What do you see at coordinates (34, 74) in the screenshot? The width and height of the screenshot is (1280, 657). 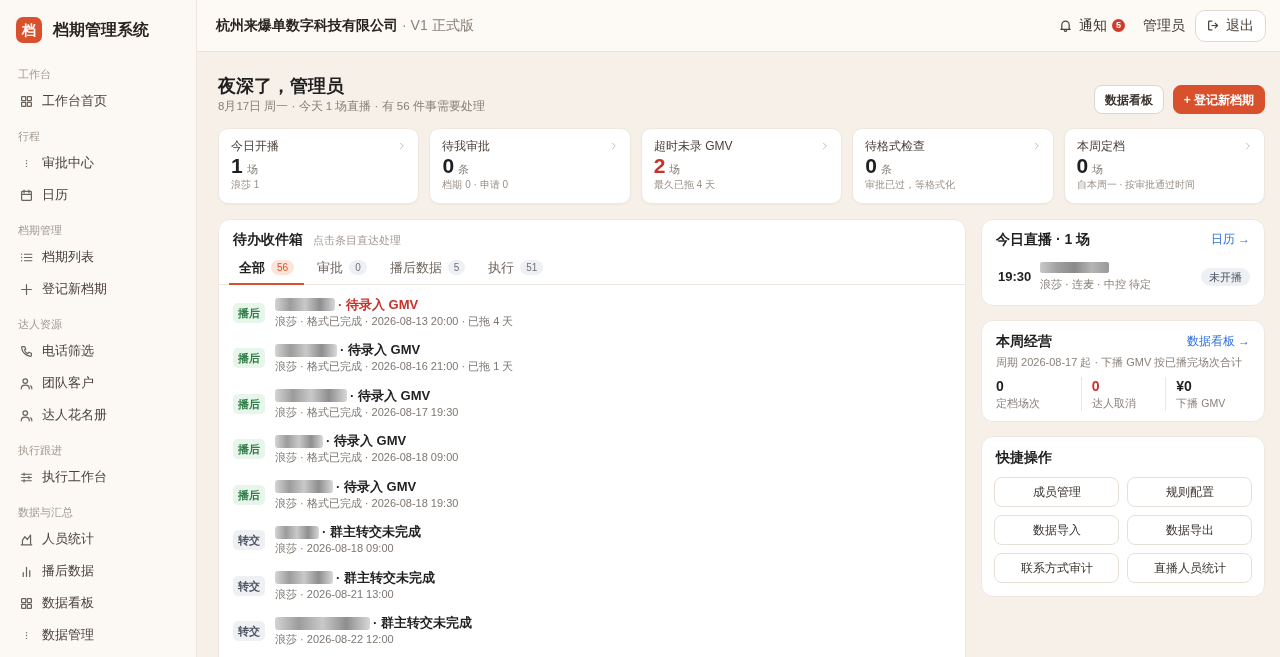 I see `section-label: 工作台` at bounding box center [34, 74].